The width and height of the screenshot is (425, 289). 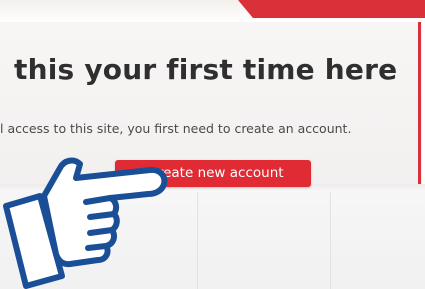 I want to click on panel-red-edge, so click(x=419, y=106).